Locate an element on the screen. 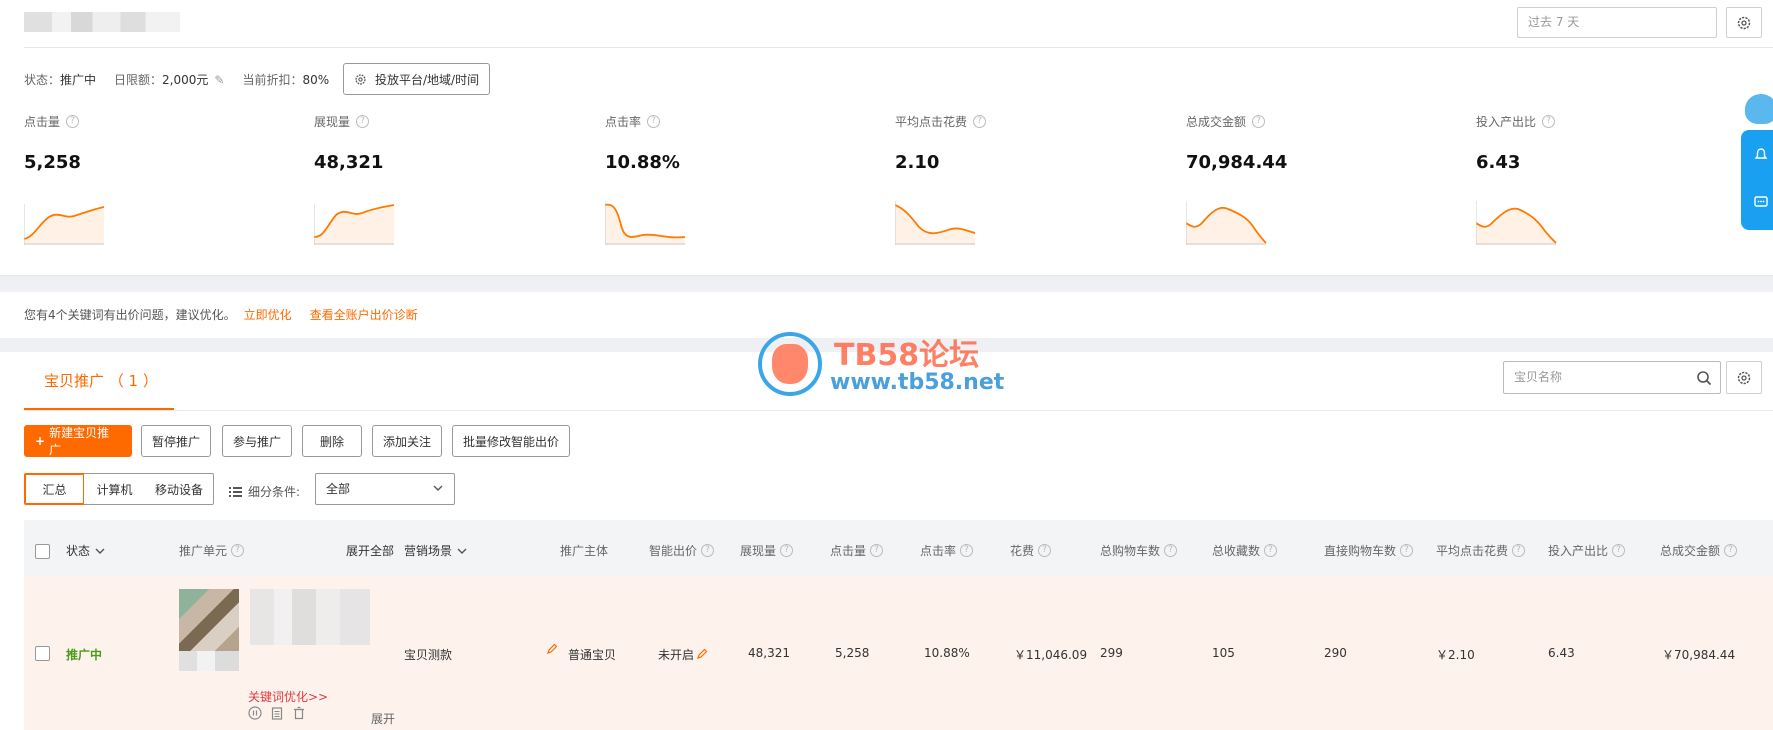 This screenshot has width=1773, height=730. segment-mobile: 移动设备 is located at coordinates (179, 489).